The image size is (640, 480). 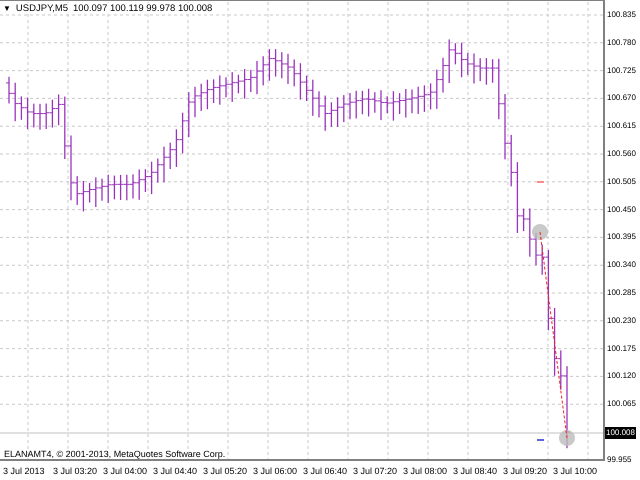 What do you see at coordinates (125, 471) in the screenshot?
I see `time-label: 3 Jul 04:00` at bounding box center [125, 471].